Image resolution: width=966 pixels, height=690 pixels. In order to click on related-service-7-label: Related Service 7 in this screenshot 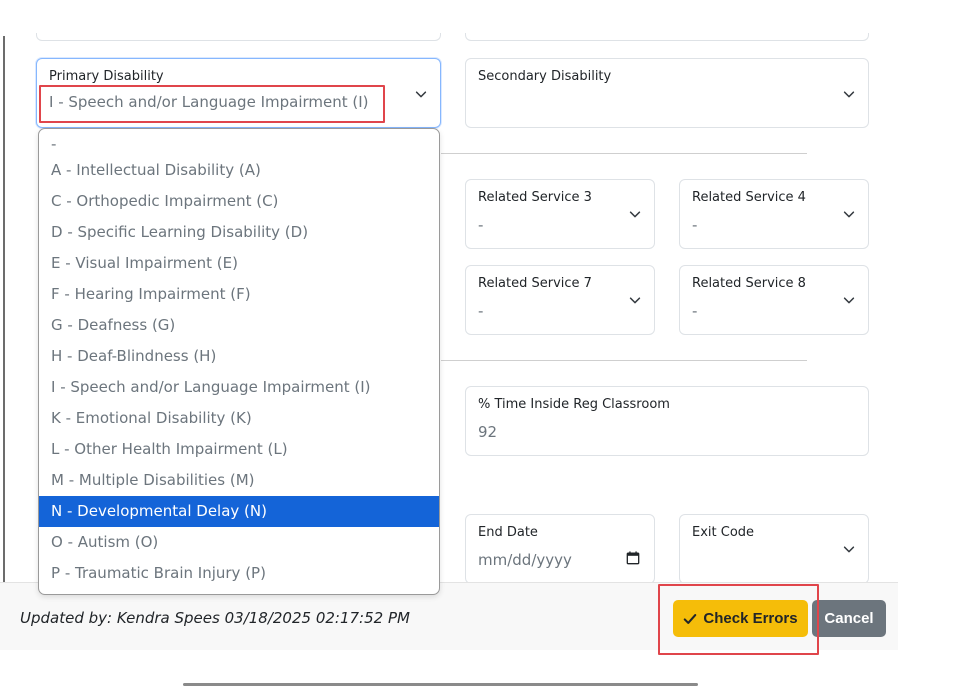, I will do `click(535, 283)`.